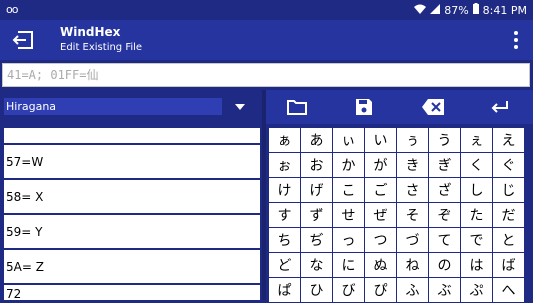 This screenshot has width=533, height=303. I want to click on list-item: 58= X, so click(132, 197).